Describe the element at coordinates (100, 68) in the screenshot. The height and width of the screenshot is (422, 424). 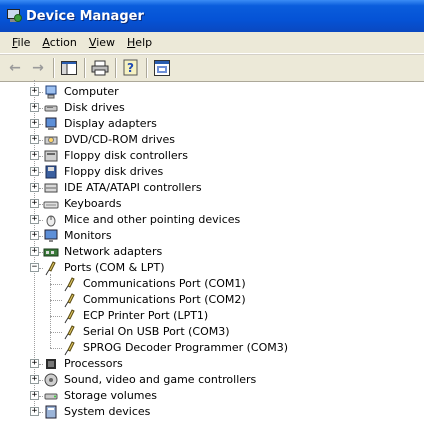
I see `print-button` at that location.